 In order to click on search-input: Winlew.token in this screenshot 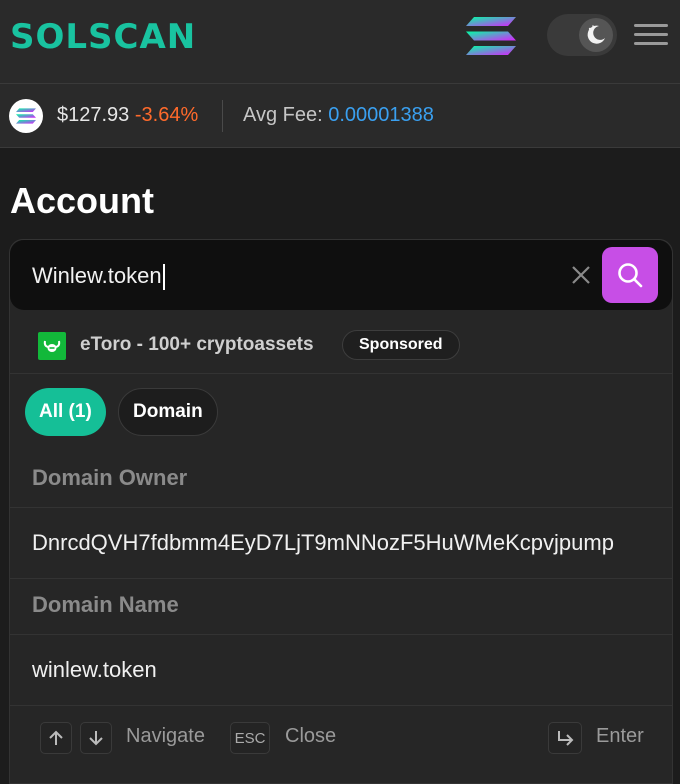, I will do `click(98, 277)`.